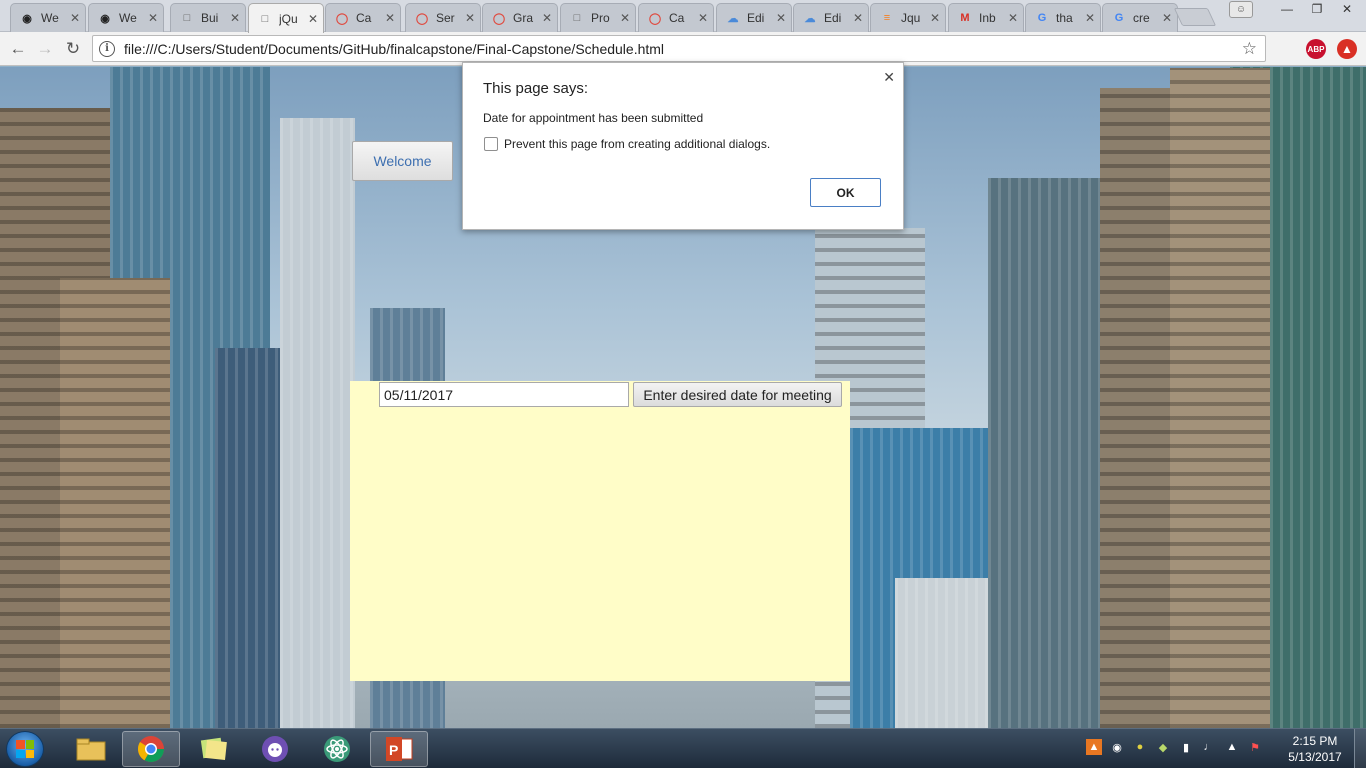 This screenshot has height=768, width=1366. What do you see at coordinates (91, 749) in the screenshot?
I see `file-explorer-icon` at bounding box center [91, 749].